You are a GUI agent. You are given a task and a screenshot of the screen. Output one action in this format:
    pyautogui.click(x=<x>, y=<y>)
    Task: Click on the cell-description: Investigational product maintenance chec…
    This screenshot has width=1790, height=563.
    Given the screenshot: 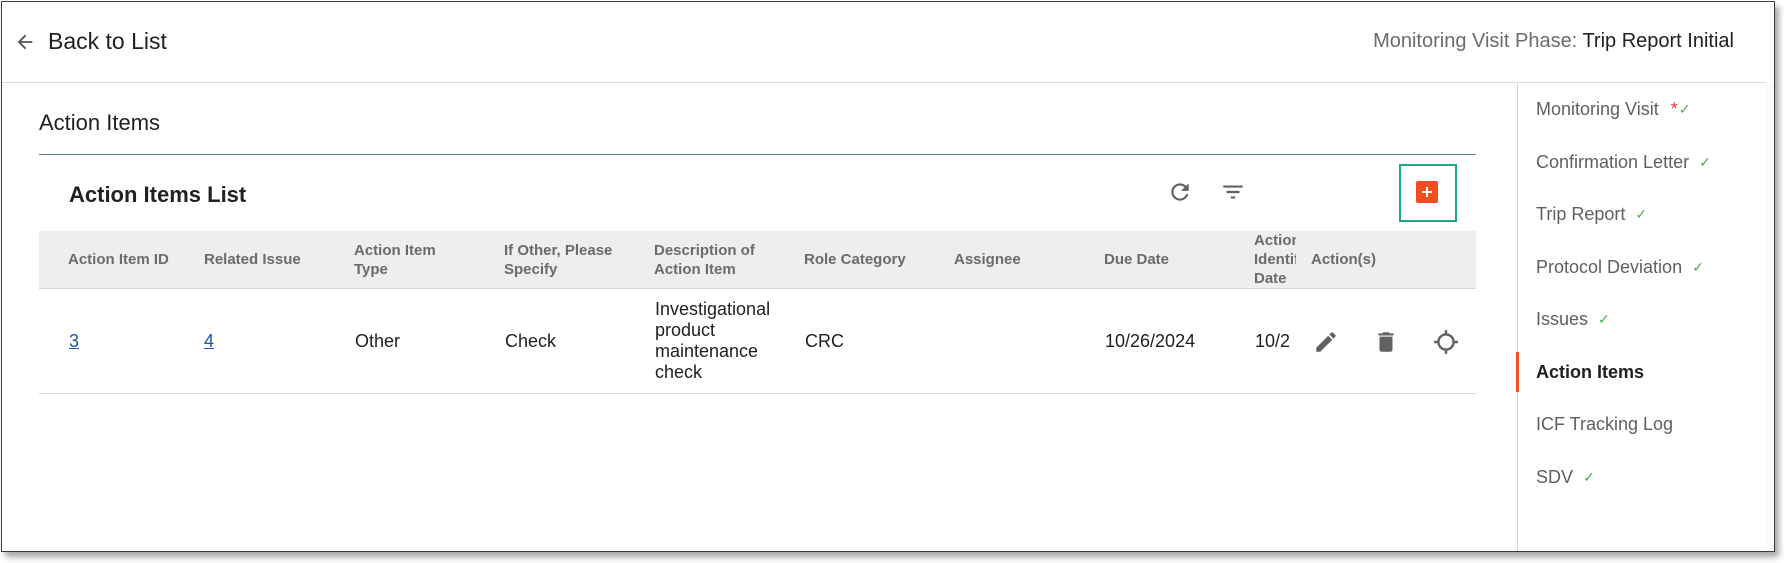 What is the action you would take?
    pyautogui.click(x=713, y=340)
    